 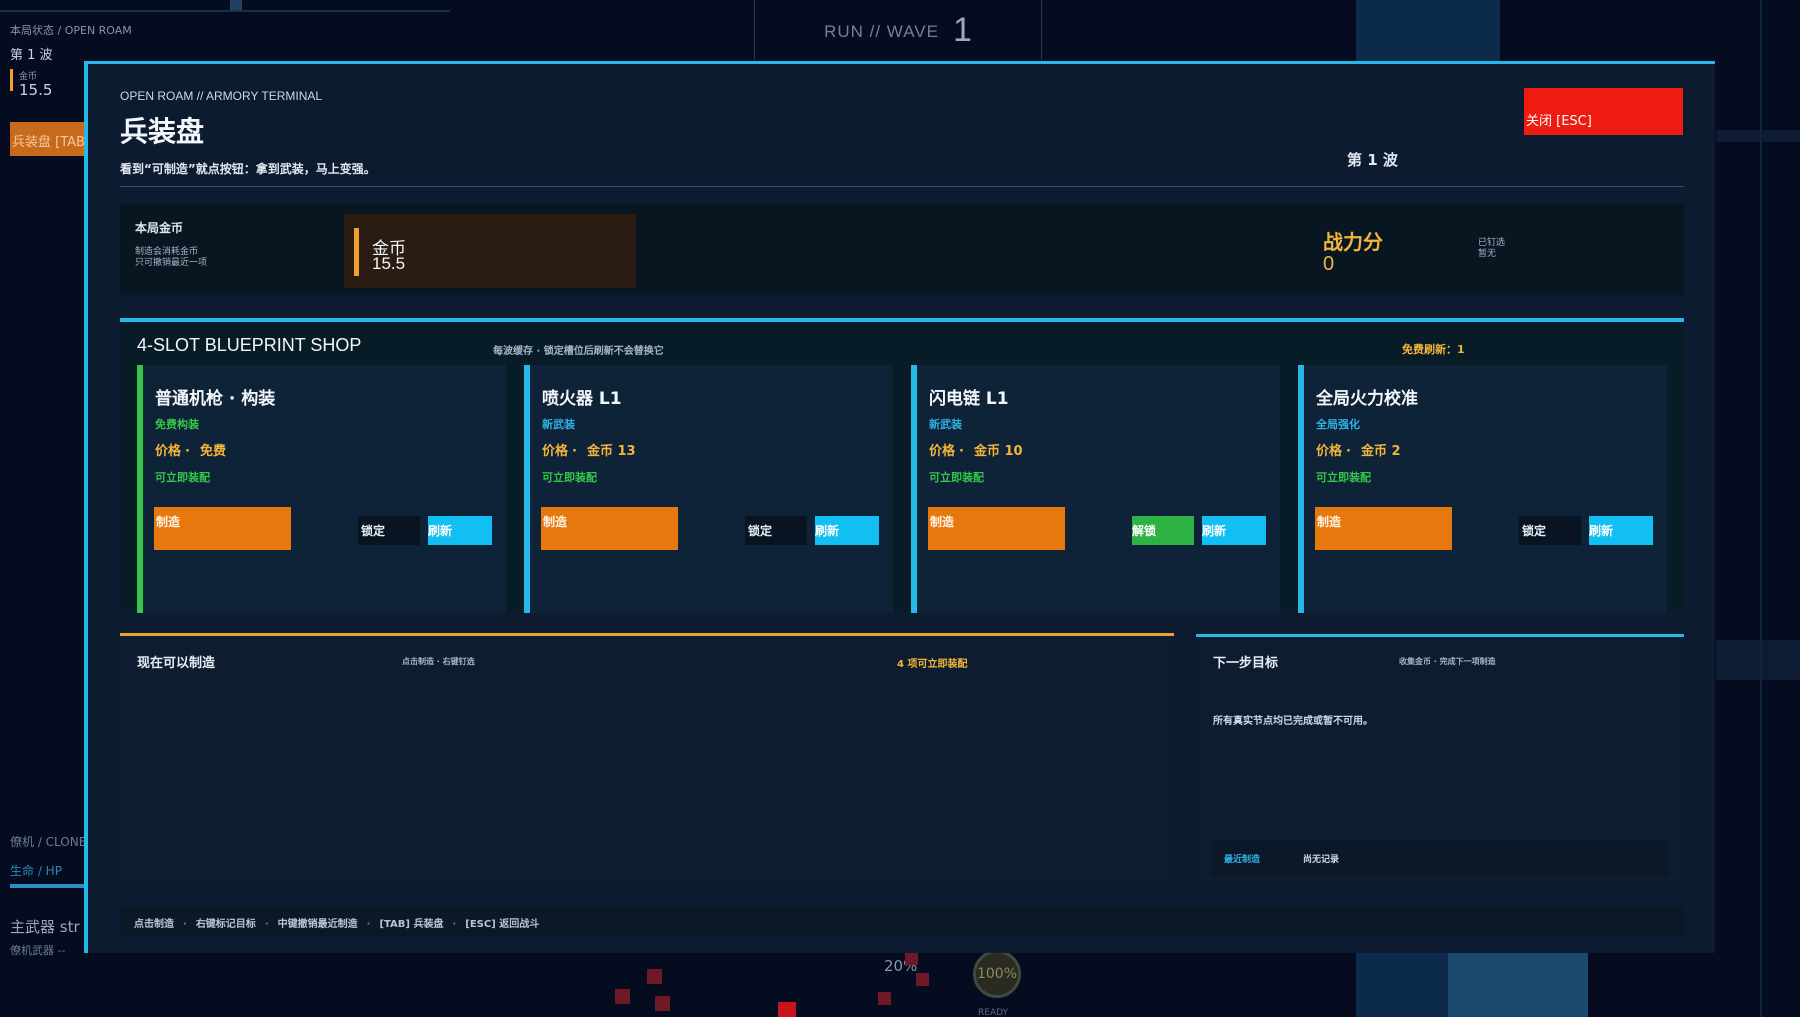 I want to click on hud-breadcrumb: 本局状态 / OPEN ROAM, so click(x=71, y=30).